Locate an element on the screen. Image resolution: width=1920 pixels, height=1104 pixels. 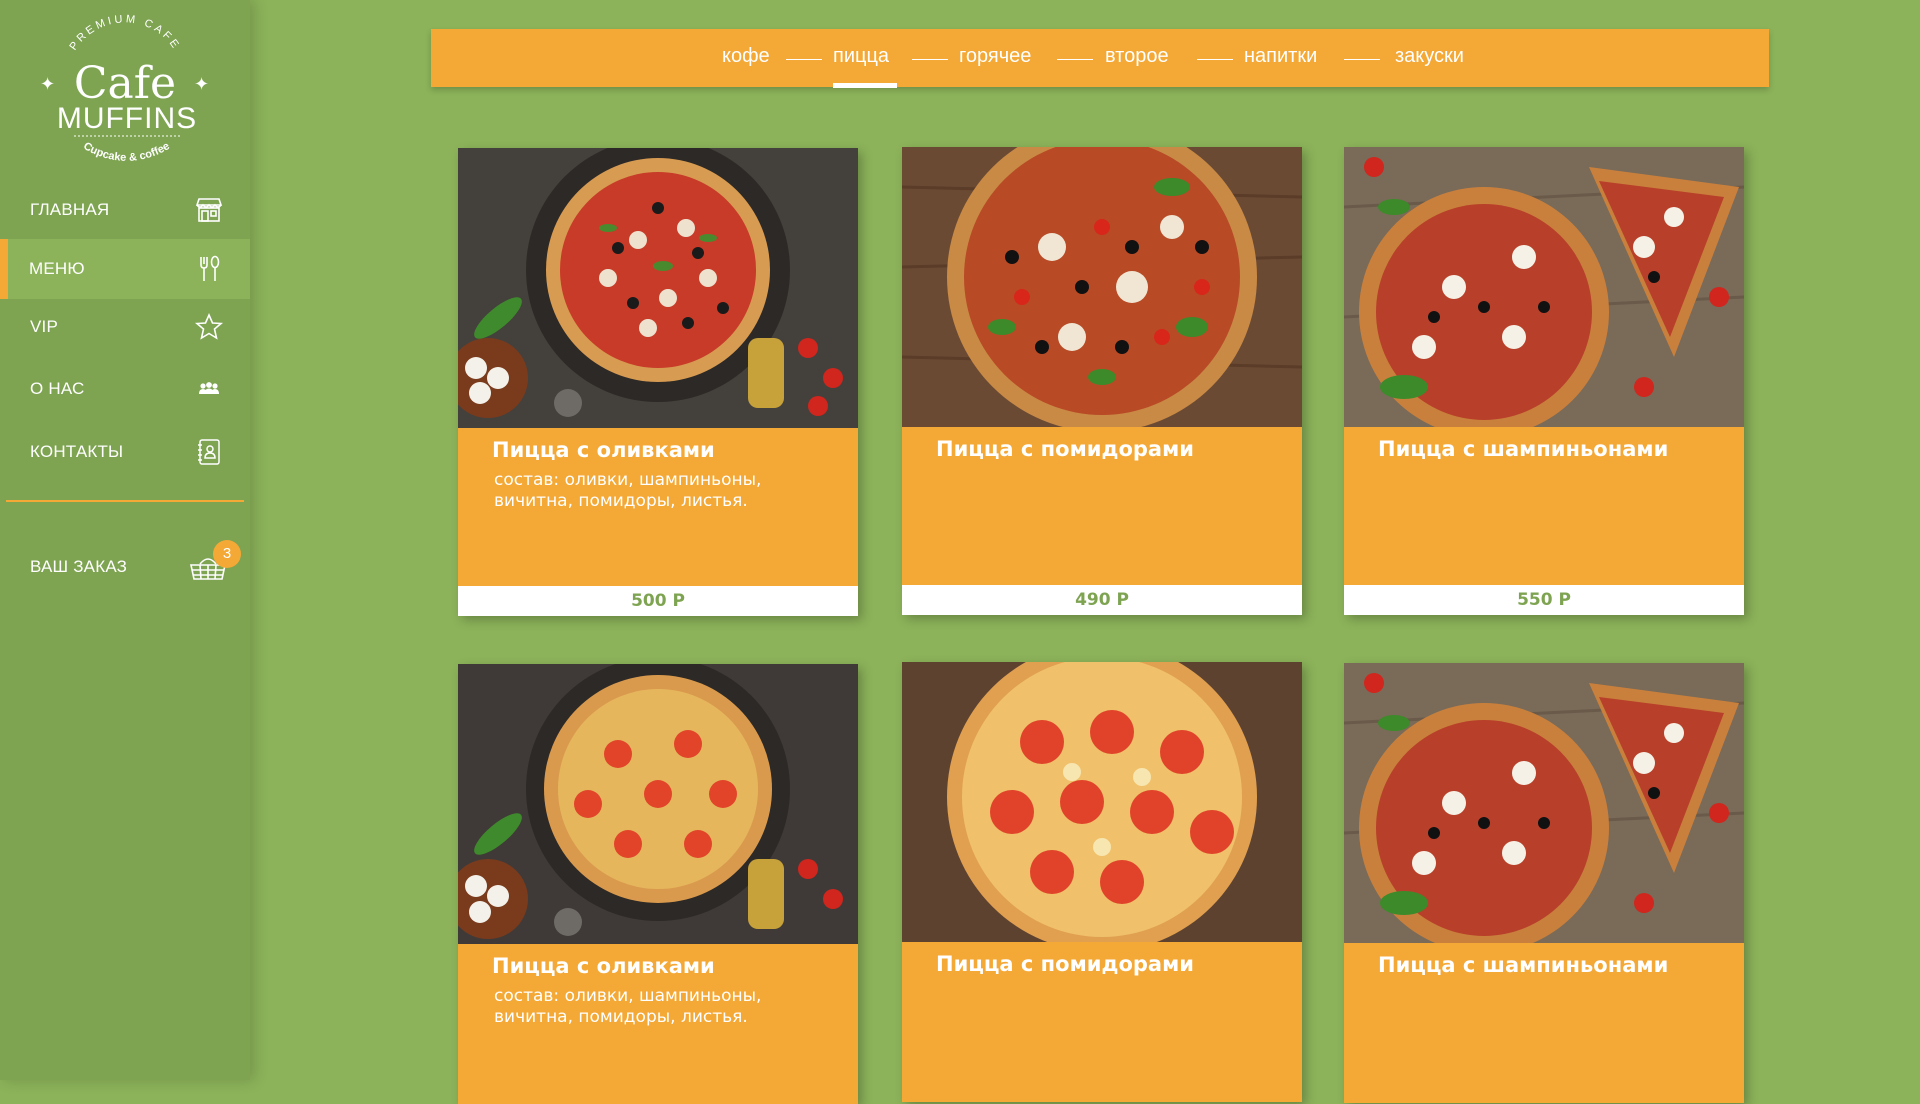
active-tab-indicator is located at coordinates (865, 85).